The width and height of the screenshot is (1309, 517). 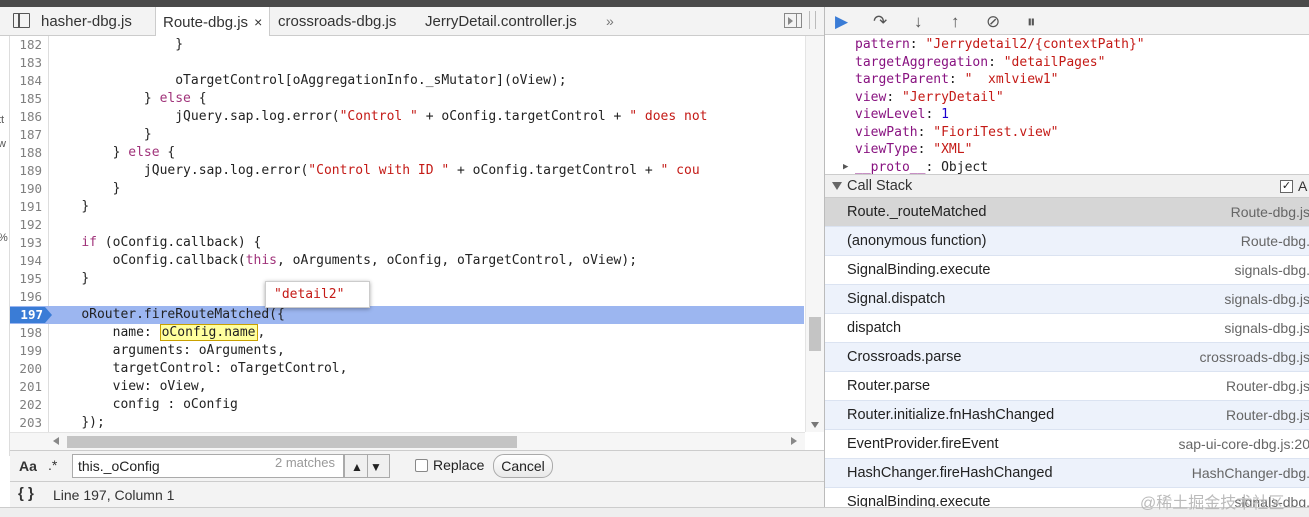 I want to click on code-line: 191 }, so click(x=407, y=207).